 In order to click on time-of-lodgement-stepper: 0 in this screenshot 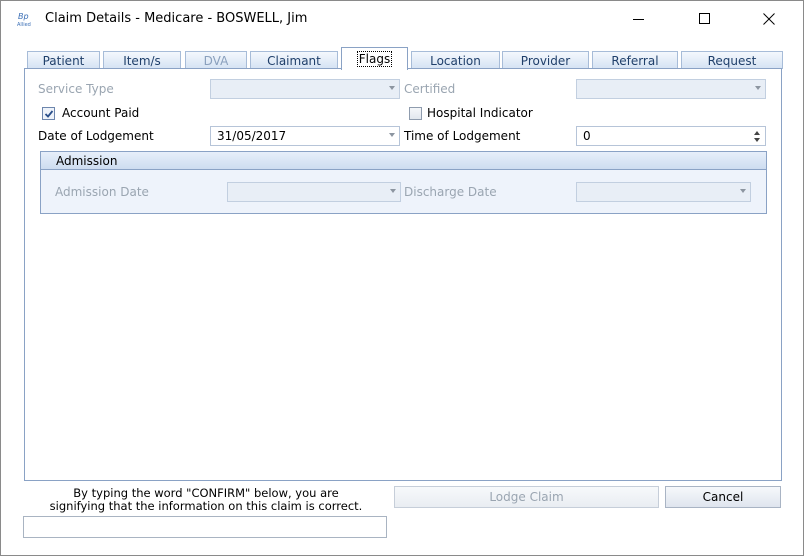, I will do `click(671, 136)`.